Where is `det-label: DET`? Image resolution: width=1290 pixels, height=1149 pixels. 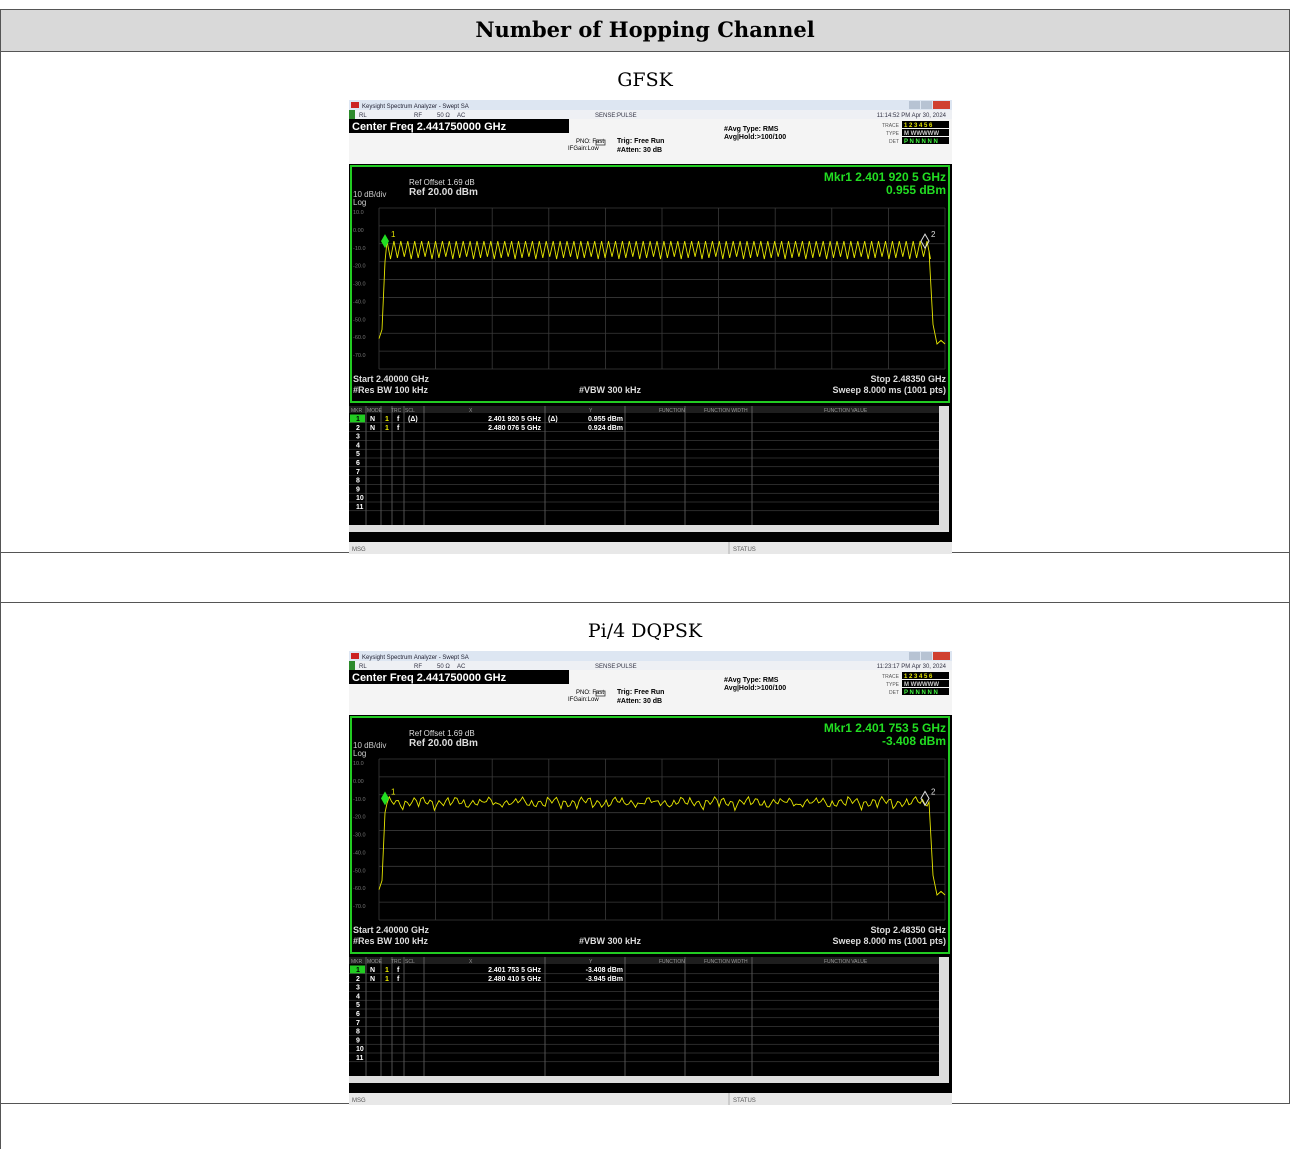
det-label: DET is located at coordinates (894, 693).